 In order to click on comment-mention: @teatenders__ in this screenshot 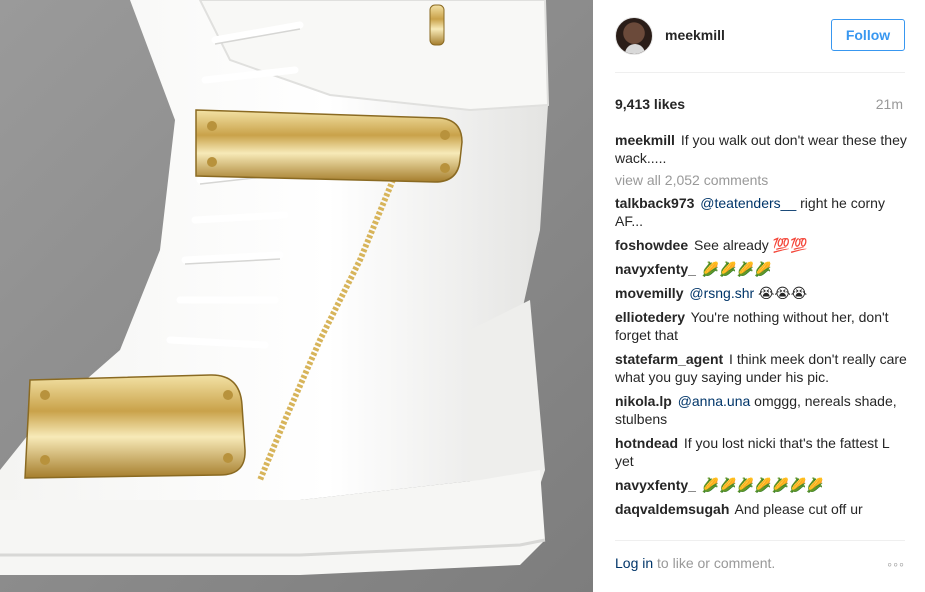, I will do `click(748, 203)`.